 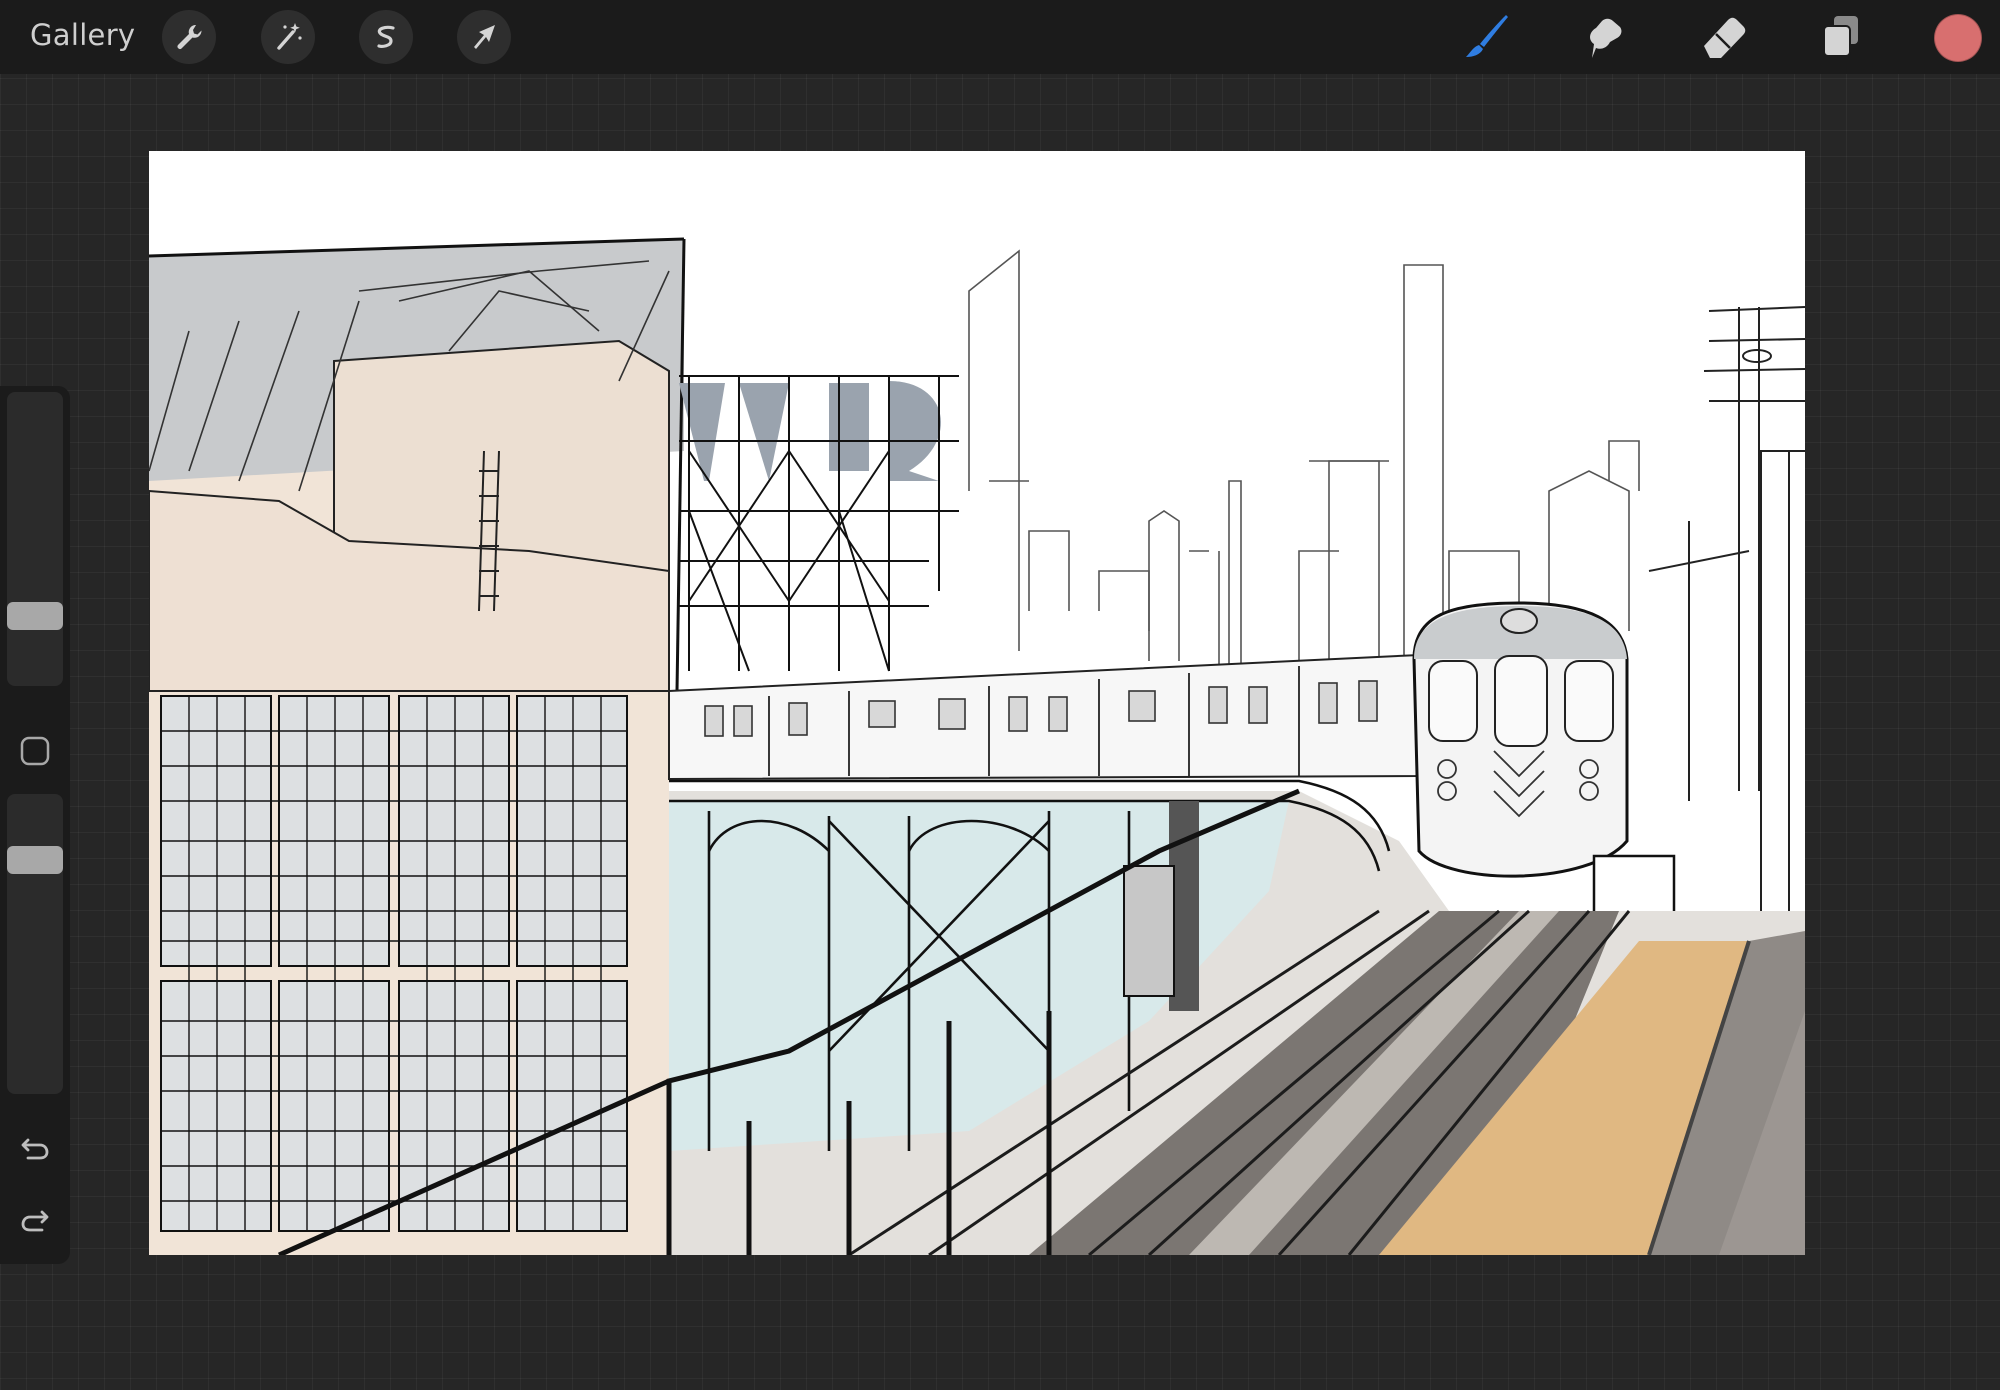 I want to click on brush-icon, so click(x=1487, y=36).